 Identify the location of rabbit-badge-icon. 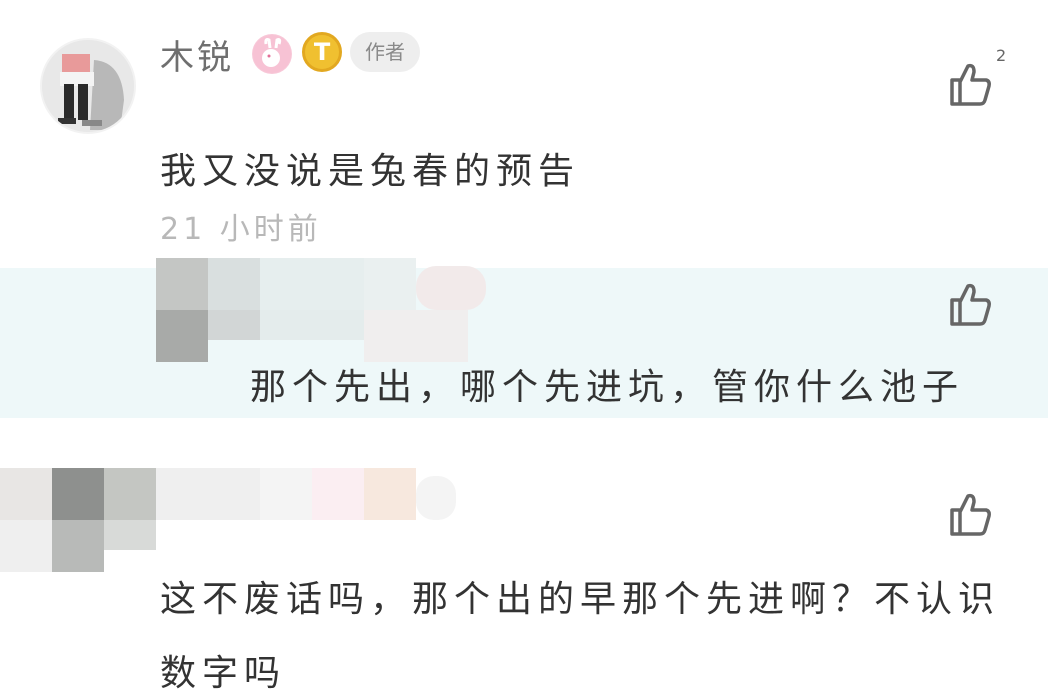
(272, 54).